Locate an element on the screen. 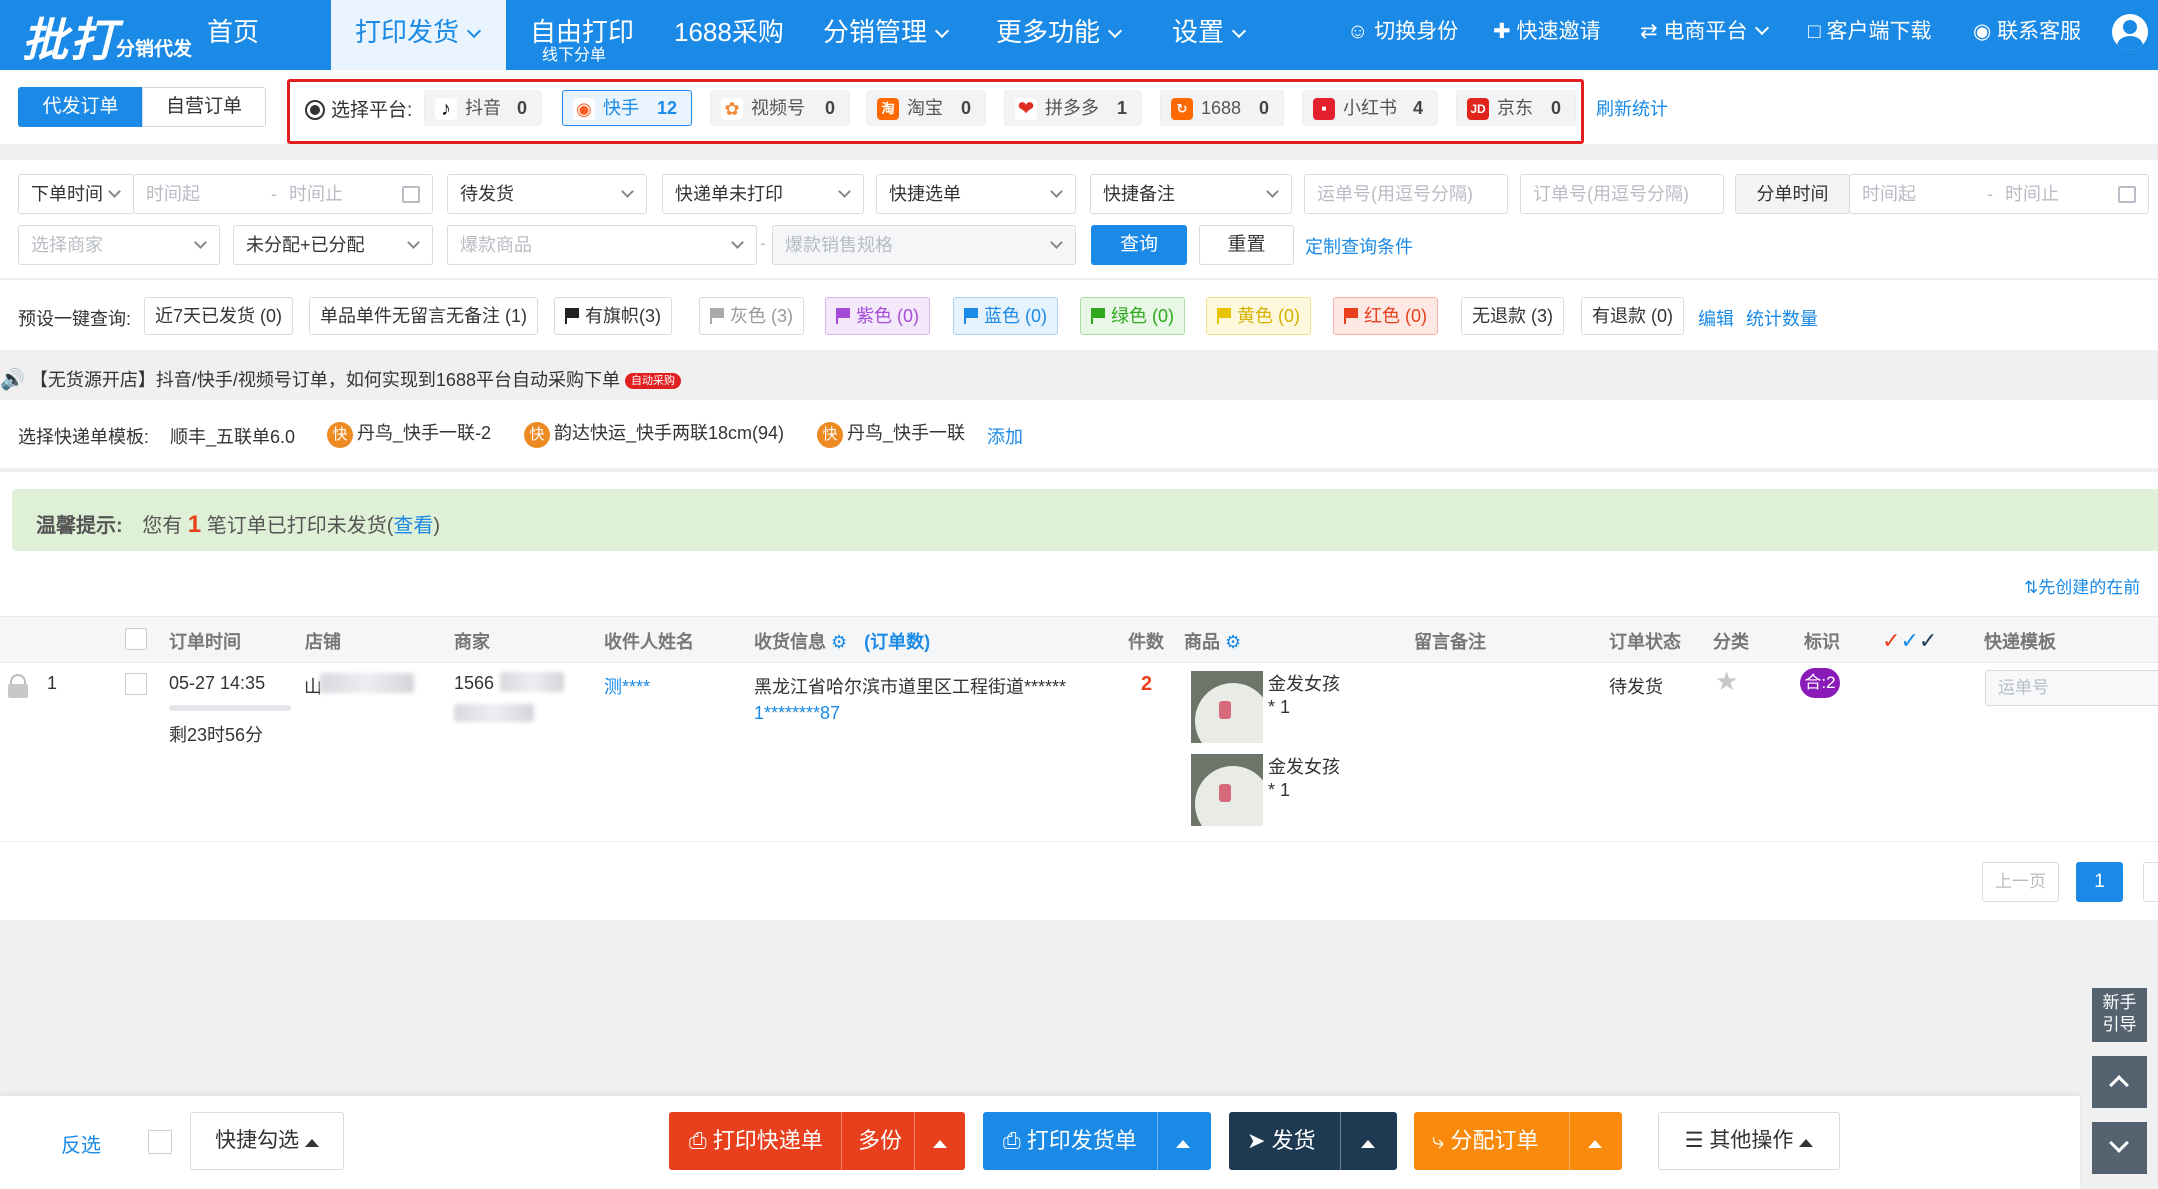 The height and width of the screenshot is (1189, 2158). hot-spec-select: 爆款销售规格 is located at coordinates (924, 245).